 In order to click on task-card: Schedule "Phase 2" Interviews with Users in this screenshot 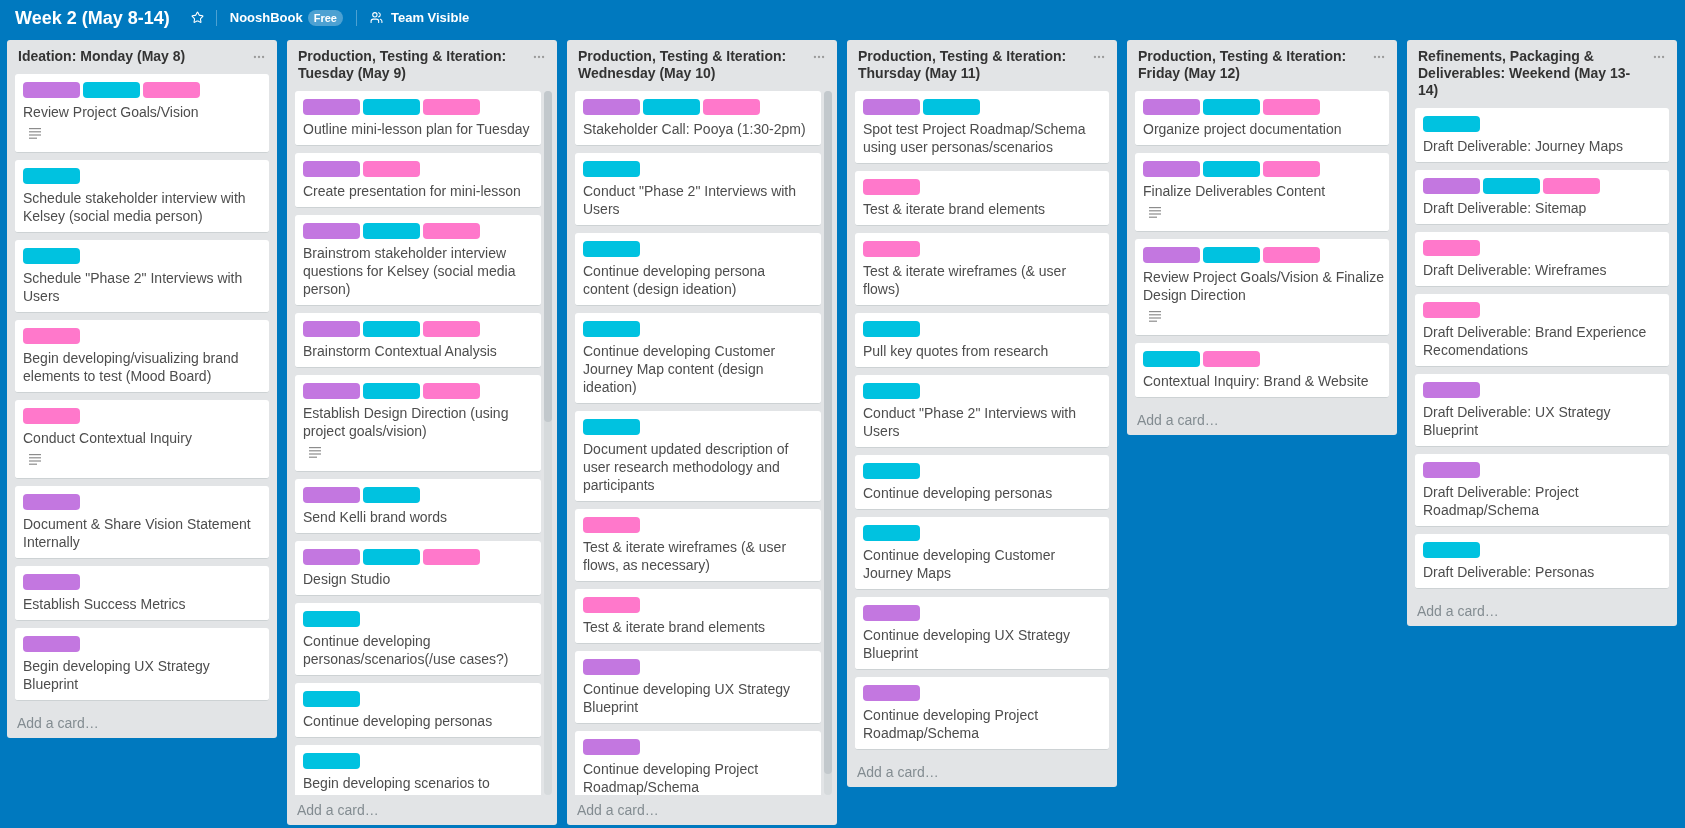, I will do `click(142, 276)`.